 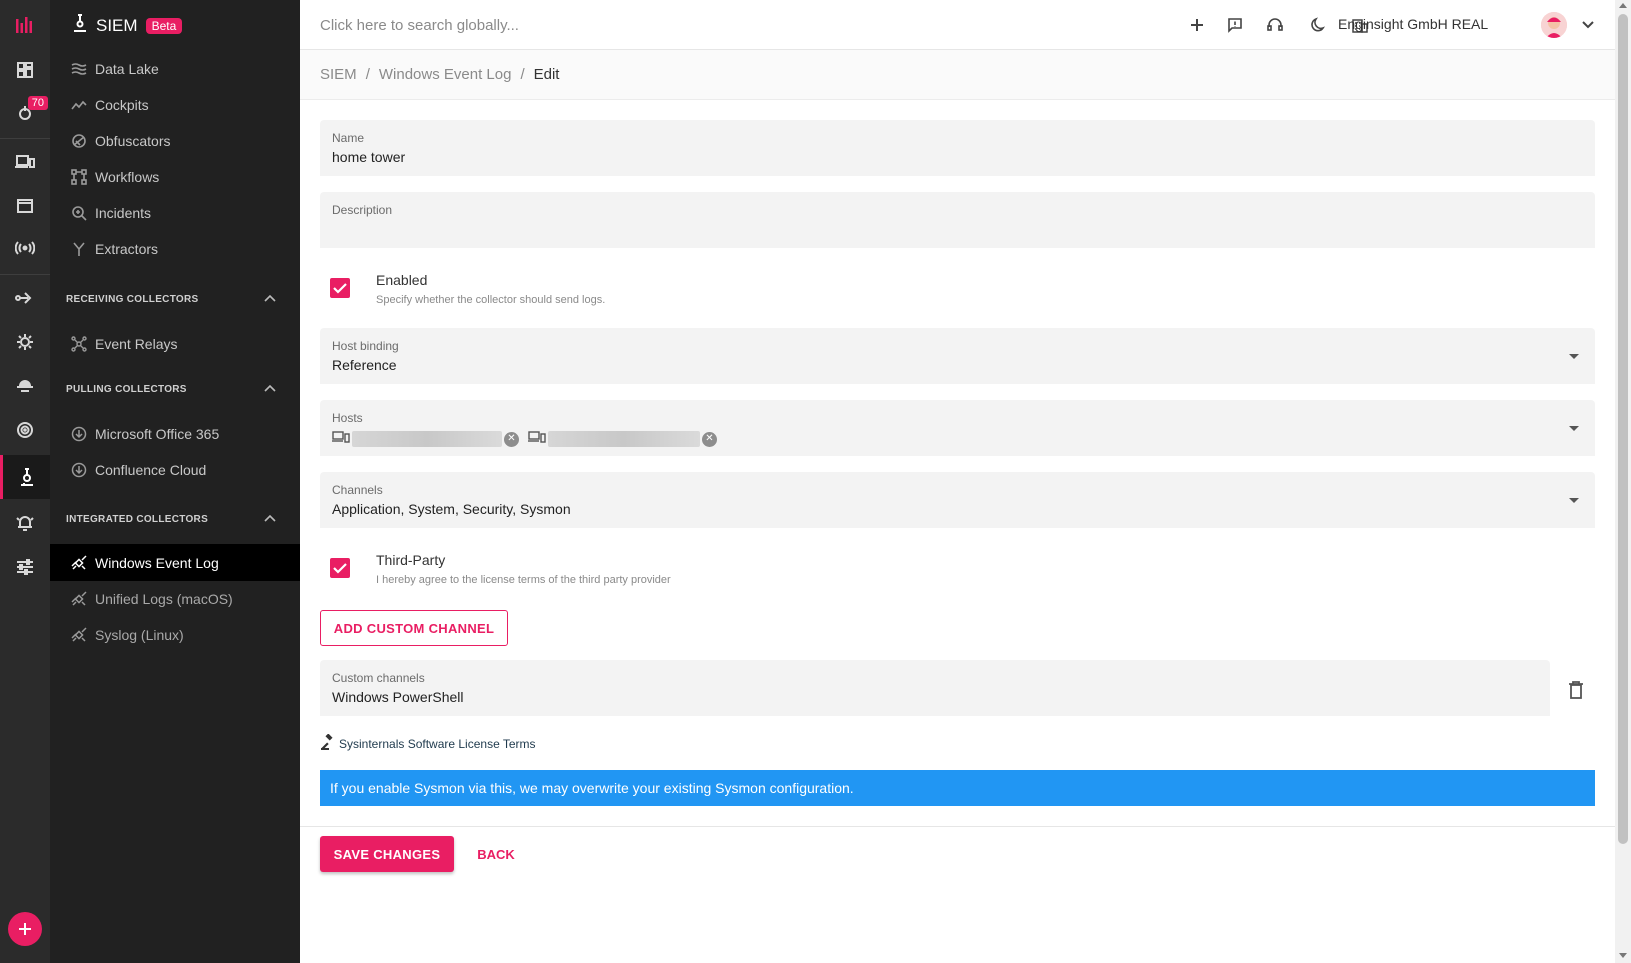 I want to click on sidebar-item-label: Confluence Cloud, so click(x=151, y=469).